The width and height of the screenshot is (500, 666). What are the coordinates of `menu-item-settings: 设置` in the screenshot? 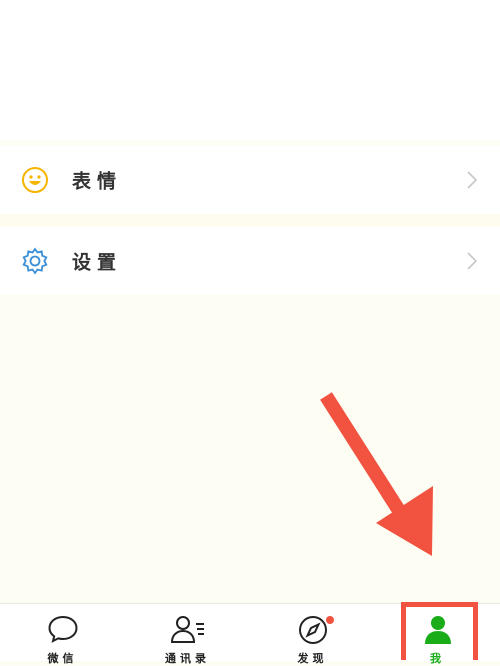 It's located at (250, 261).